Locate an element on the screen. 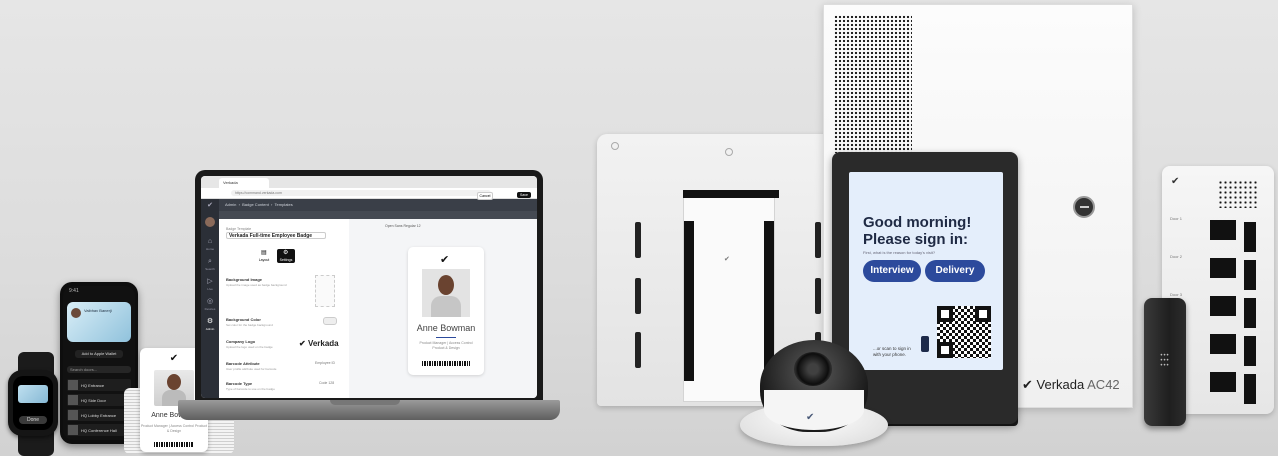  camera-notch is located at coordinates (365, 172).